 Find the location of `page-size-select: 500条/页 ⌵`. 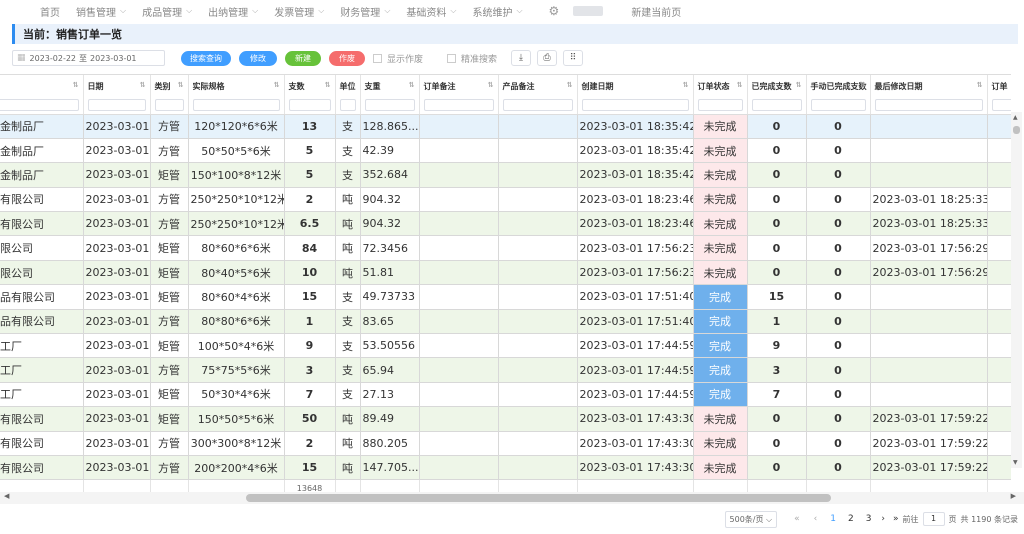

page-size-select: 500条/页 ⌵ is located at coordinates (751, 519).